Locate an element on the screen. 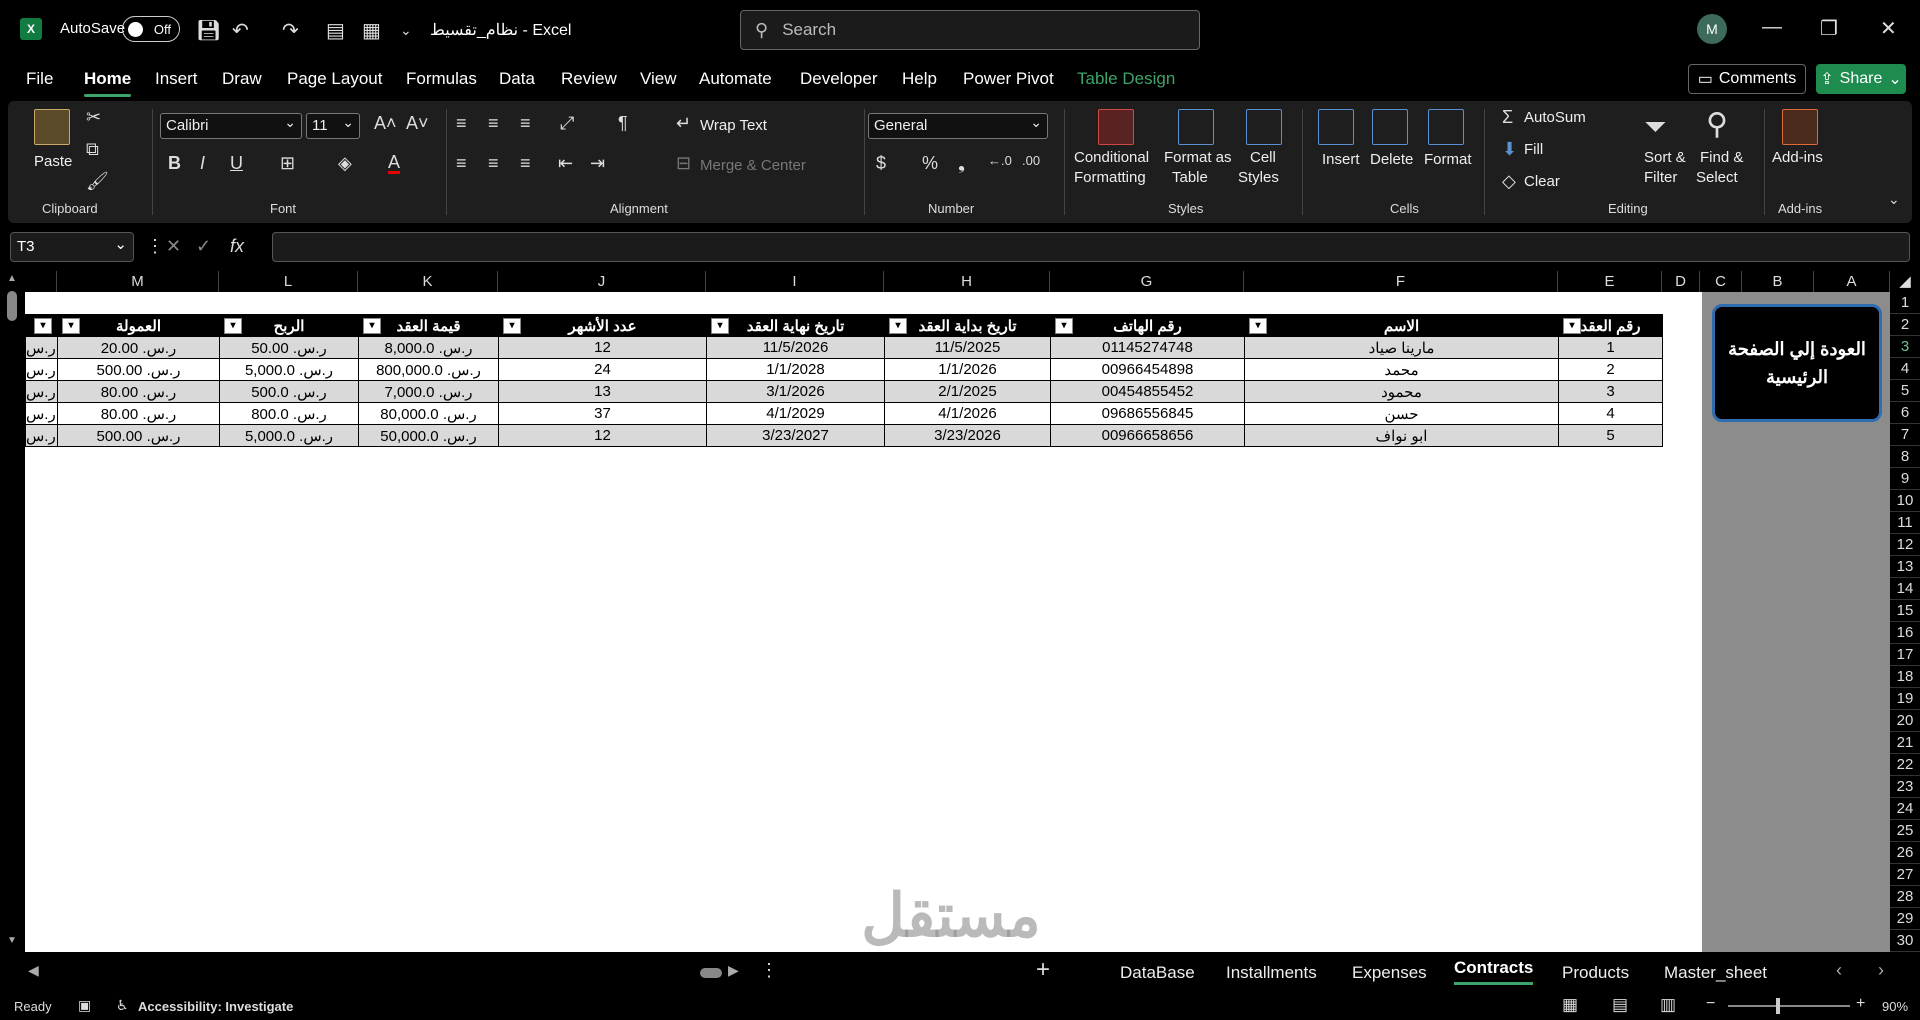 Image resolution: width=1920 pixels, height=1020 pixels. vertical-scrollbar: ▲ ▼ is located at coordinates (12, 611).